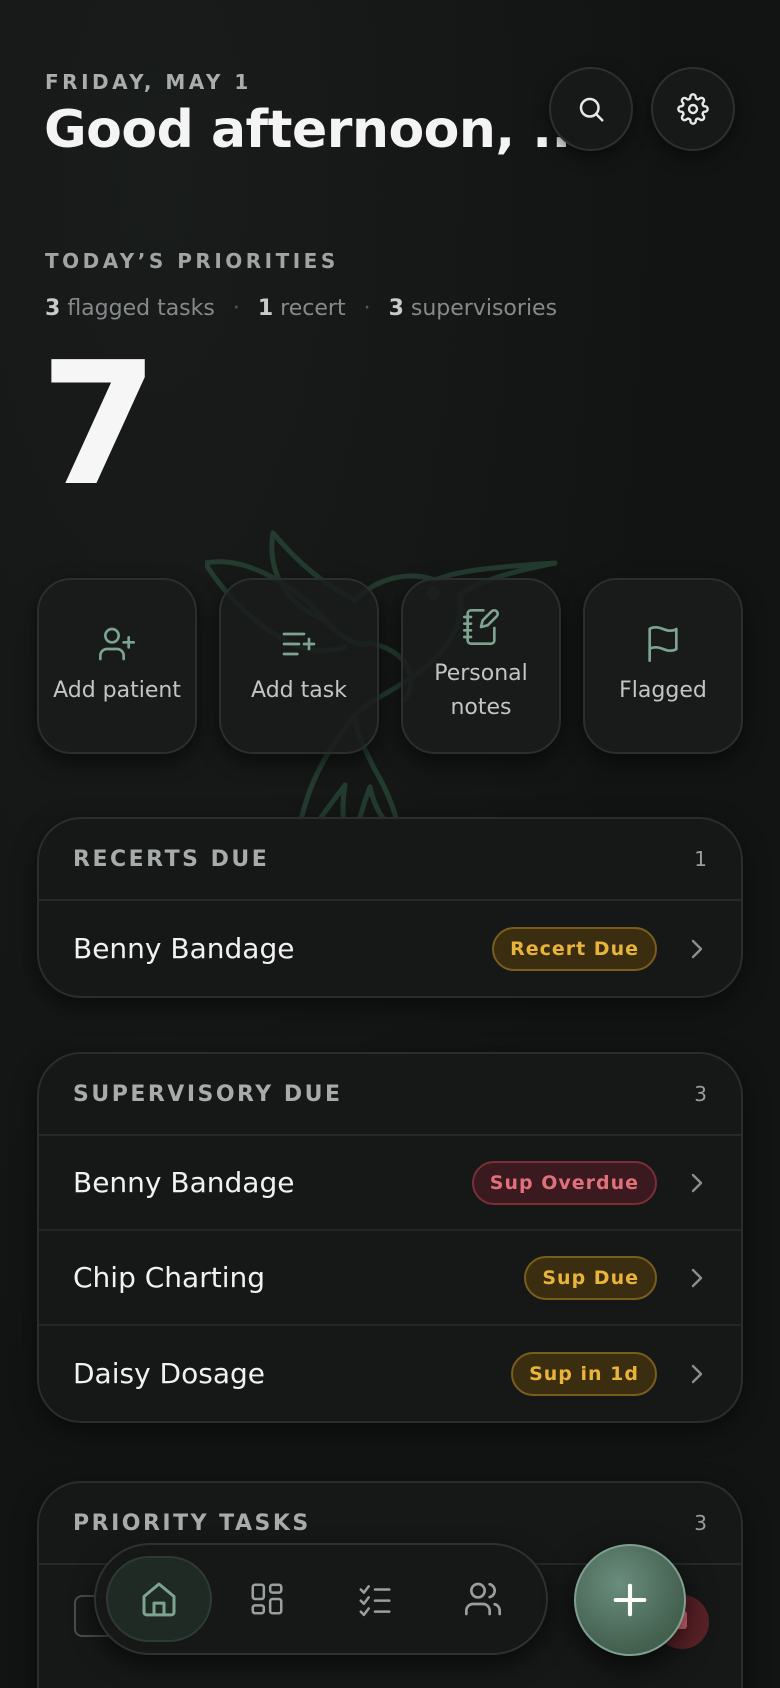 This screenshot has height=1688, width=780. Describe the element at coordinates (584, 1373) in the screenshot. I see `status-badge: Sup in 1d` at that location.